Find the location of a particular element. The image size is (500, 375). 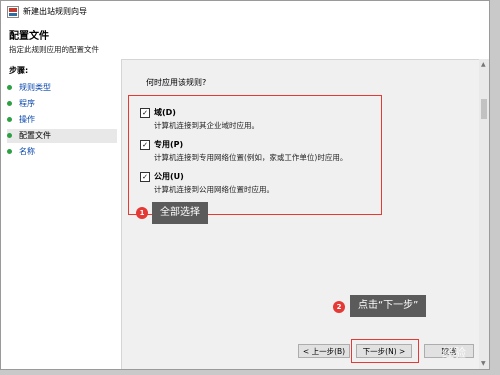

scroll-thumb is located at coordinates (484, 109).